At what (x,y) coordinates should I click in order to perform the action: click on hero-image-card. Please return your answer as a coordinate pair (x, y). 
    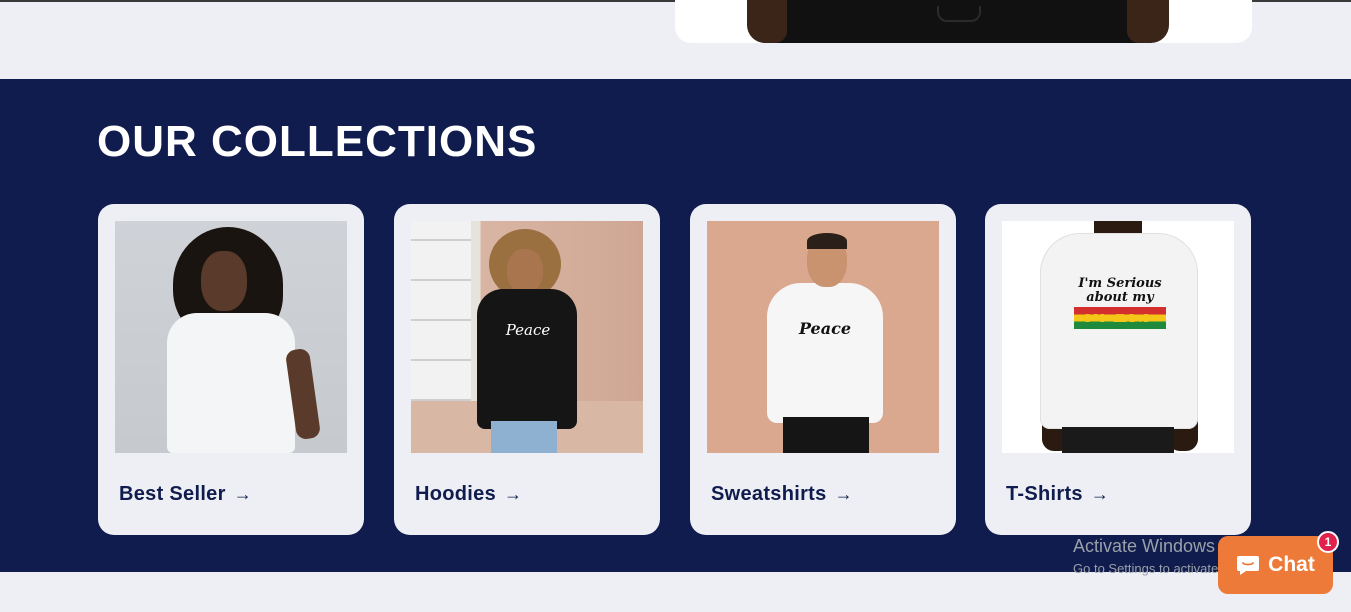
    Looking at the image, I should click on (963, 21).